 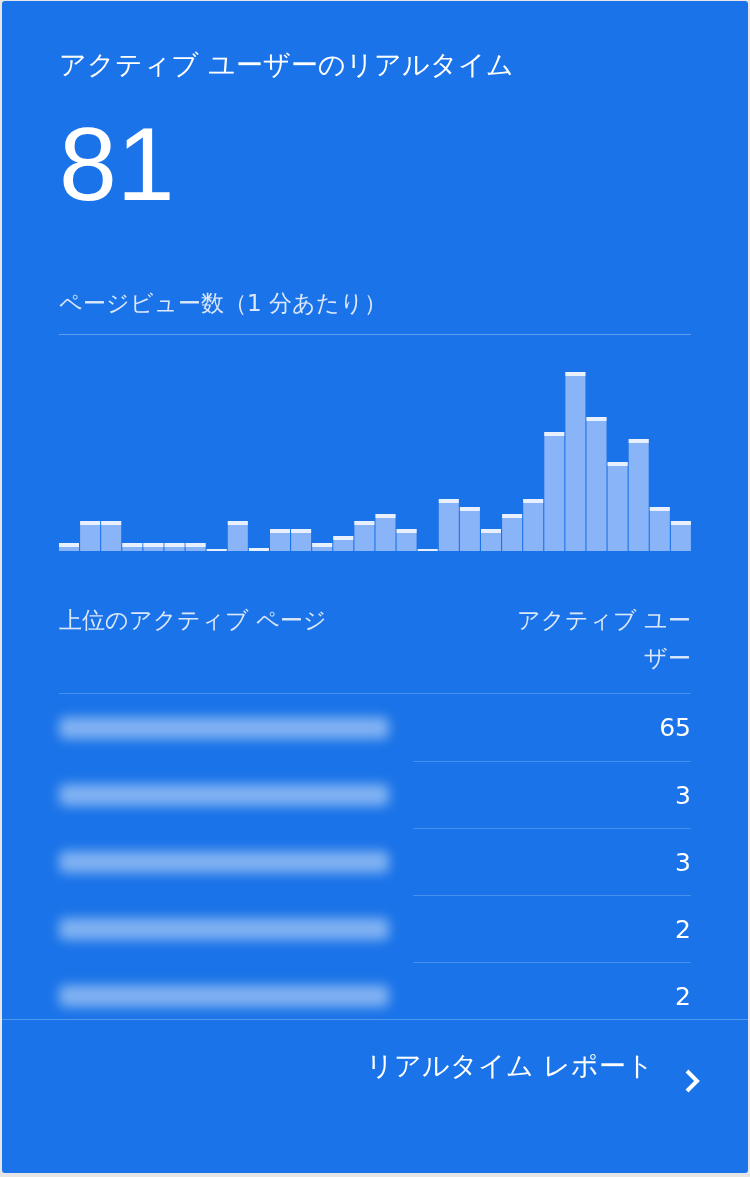 I want to click on card-title: アクティブ ユーザーのリアルタイム, so click(x=287, y=65).